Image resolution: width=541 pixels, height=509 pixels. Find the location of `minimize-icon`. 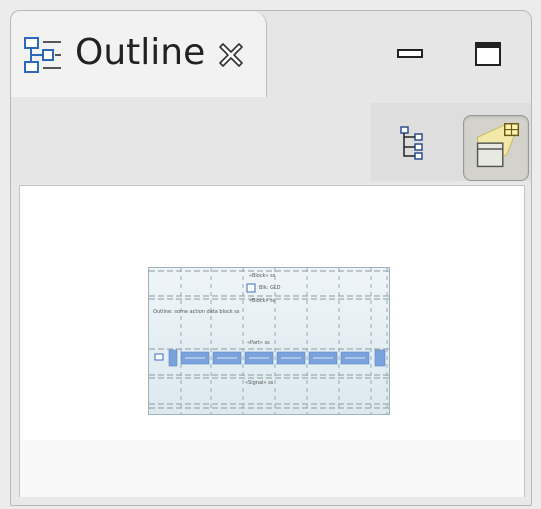

minimize-icon is located at coordinates (410, 54).